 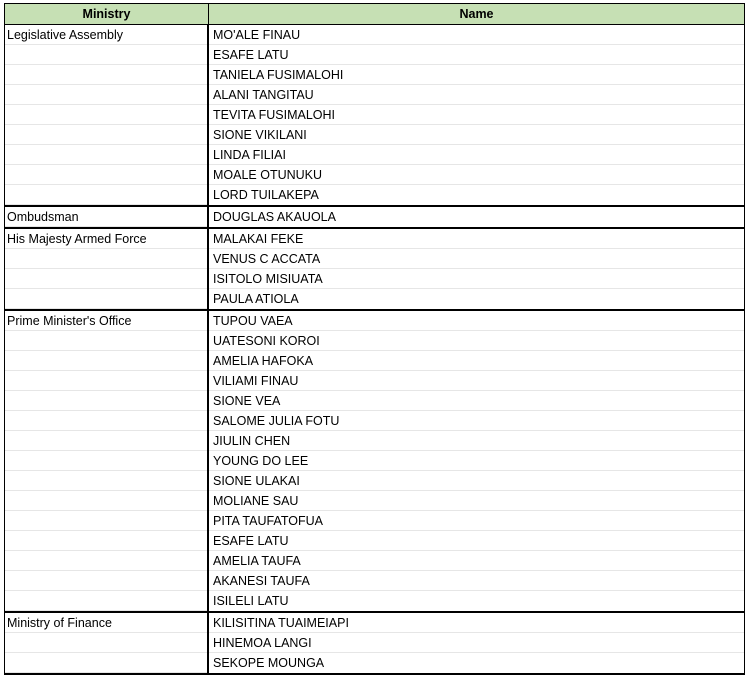 I want to click on name-cell: PAULA ATIOLA, so click(x=476, y=299).